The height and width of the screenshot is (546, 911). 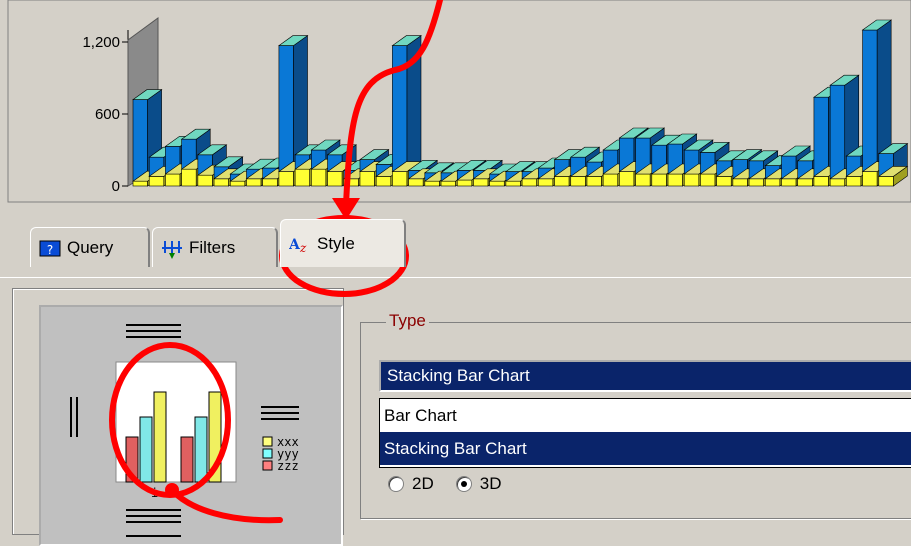 I want to click on tab-style: Az Style, so click(x=343, y=243).